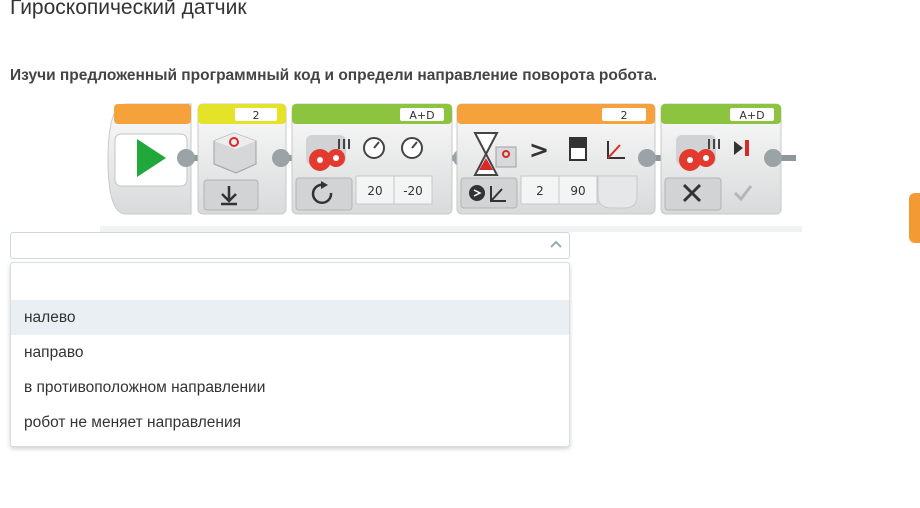  What do you see at coordinates (540, 191) in the screenshot?
I see `gyro-type-value: 2` at bounding box center [540, 191].